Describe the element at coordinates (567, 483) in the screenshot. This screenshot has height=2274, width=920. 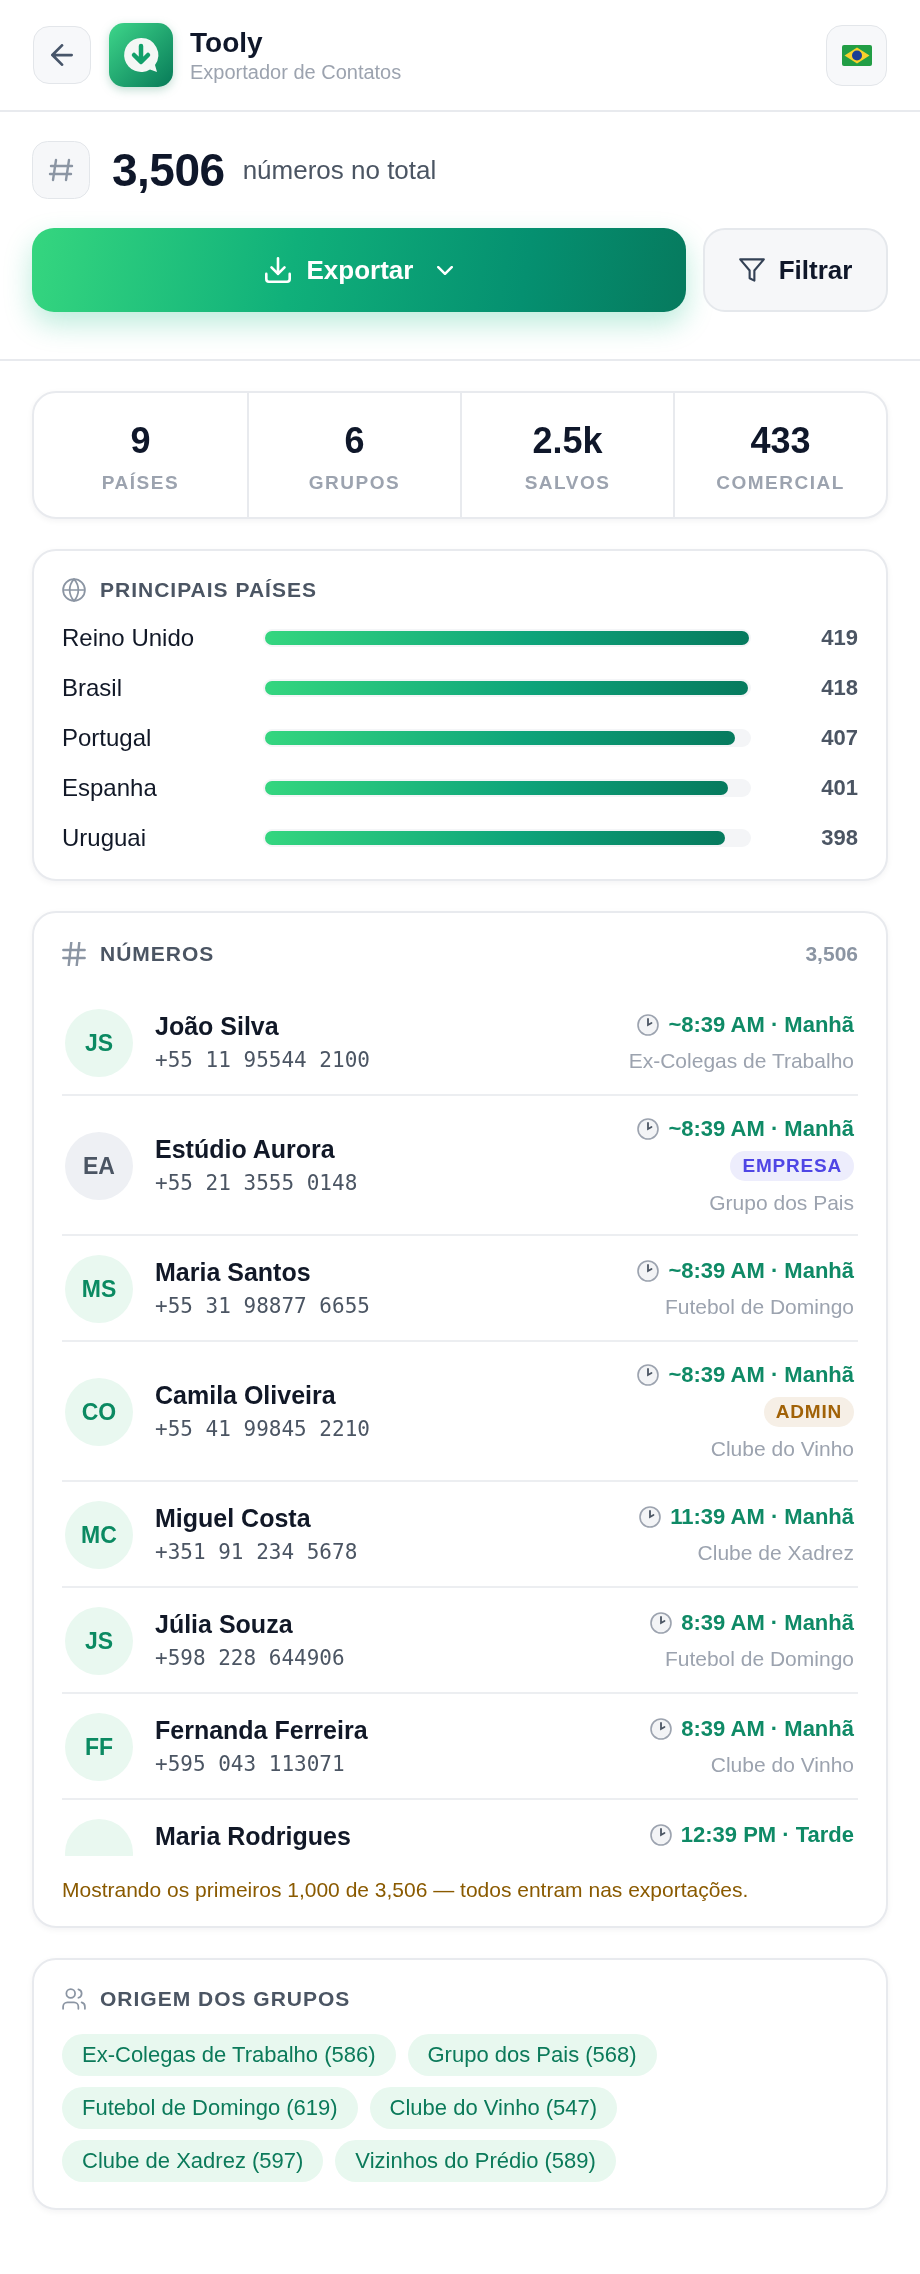
I see `stat-label: SALVOS` at that location.